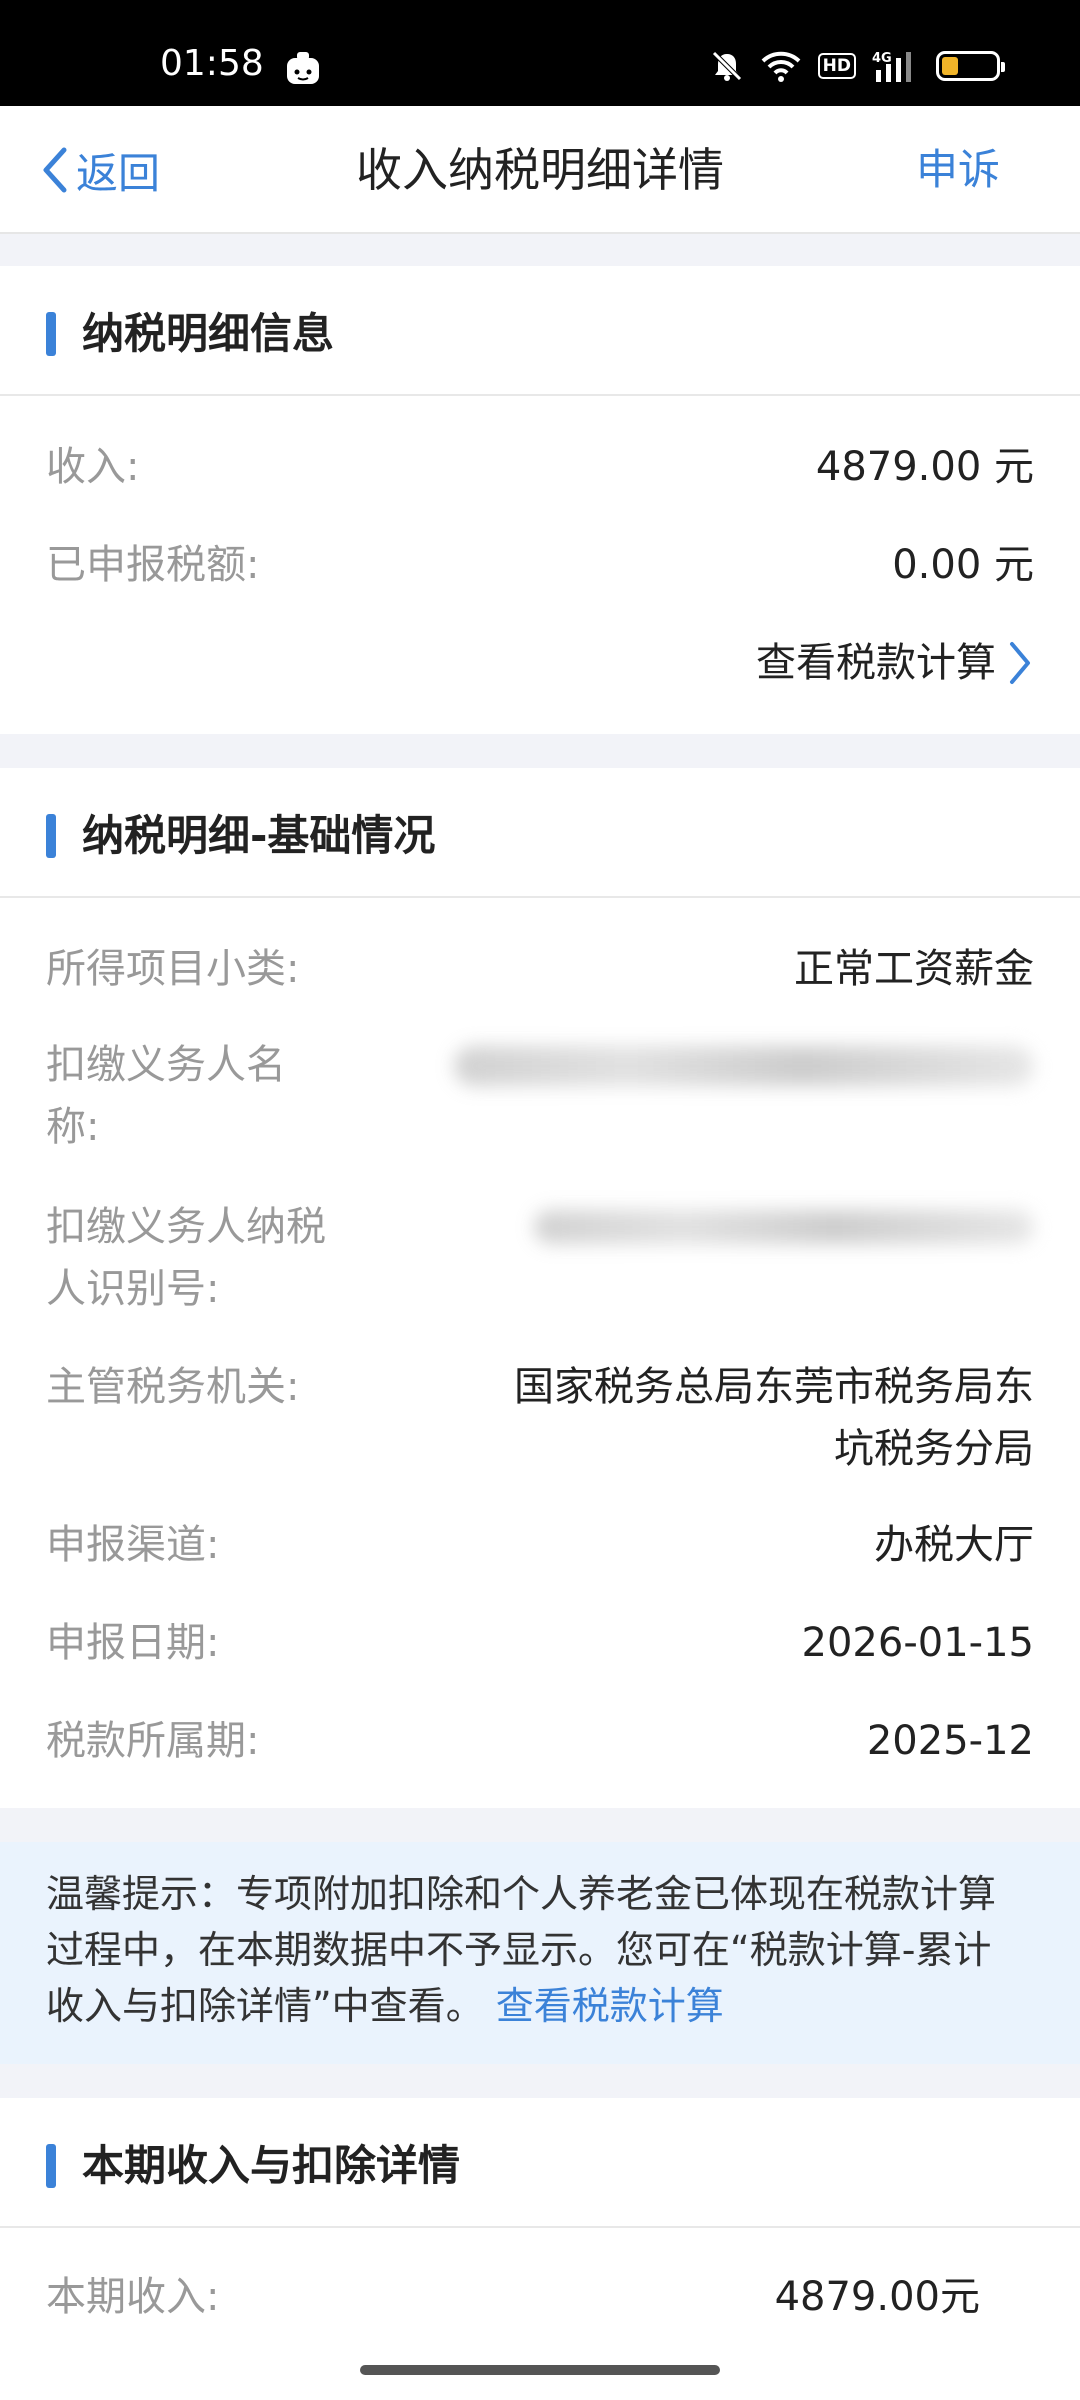 The image size is (1080, 2400). I want to click on status-time: 01:58, so click(212, 63).